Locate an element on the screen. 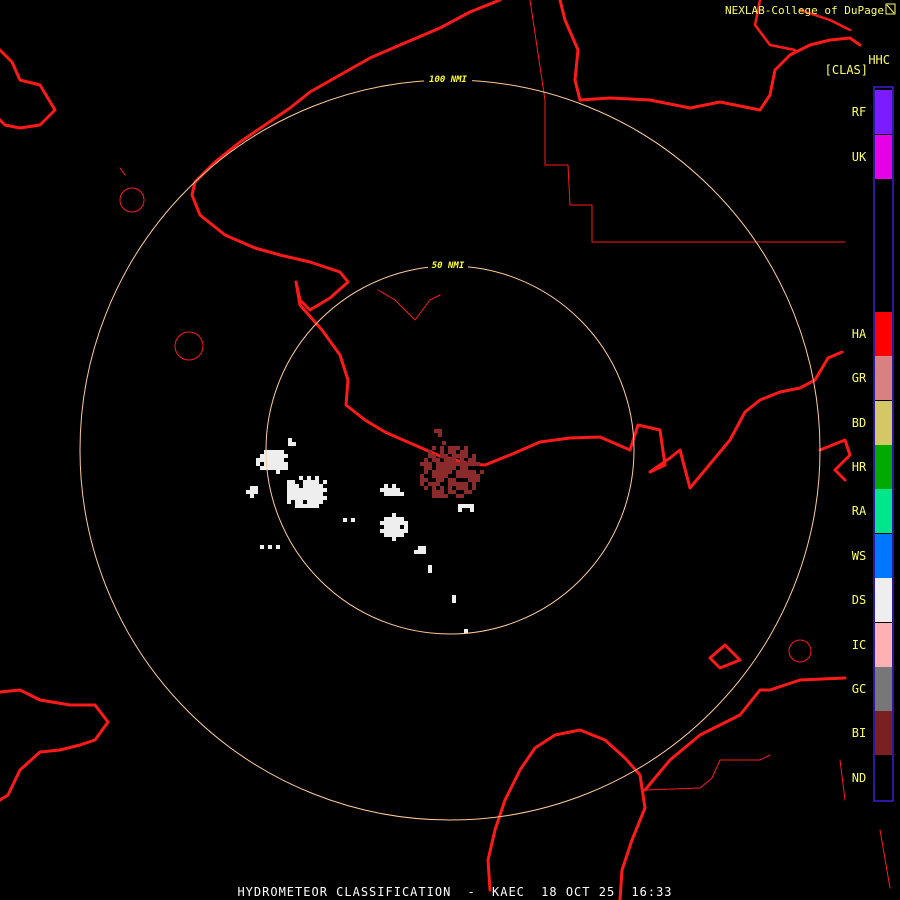  legend-swatch-uk is located at coordinates (883, 157).